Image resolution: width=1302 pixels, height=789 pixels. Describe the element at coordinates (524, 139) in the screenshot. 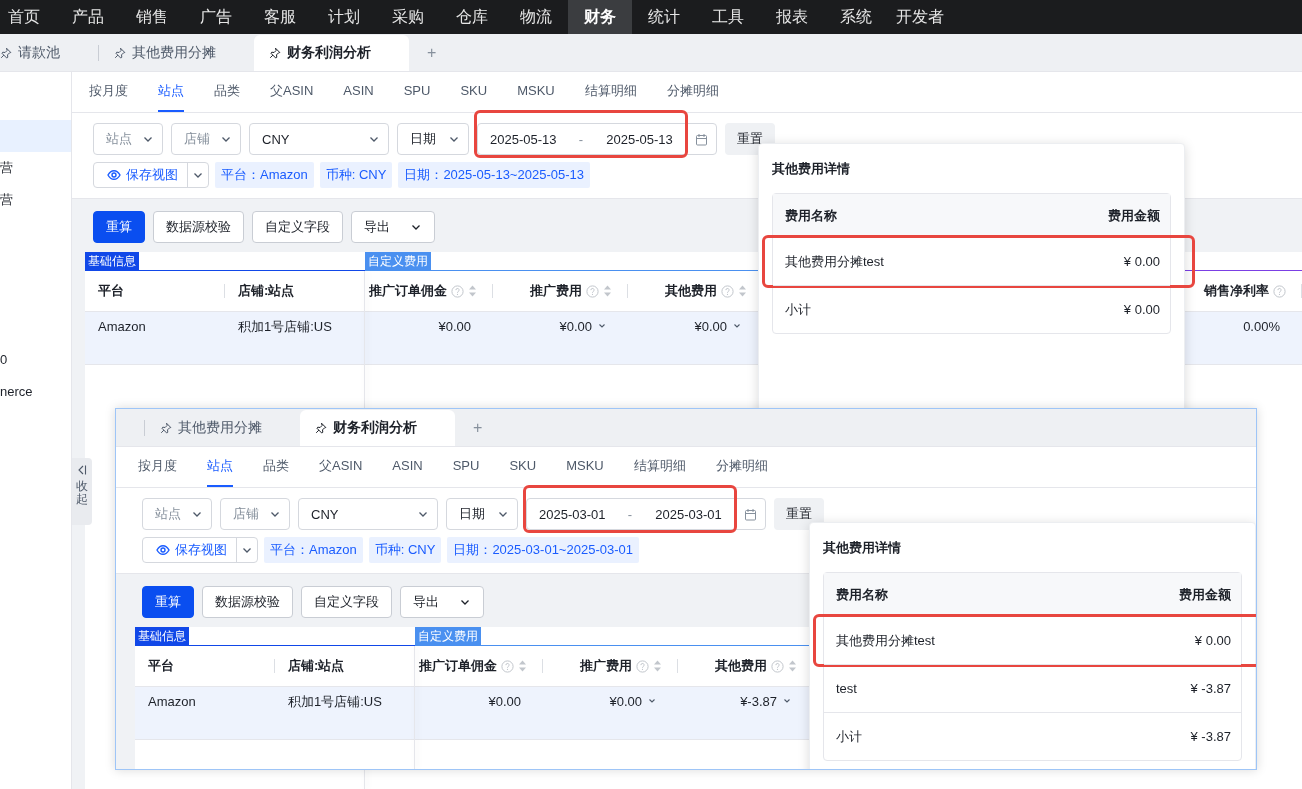

I see `start-date: 2025-05-13` at that location.